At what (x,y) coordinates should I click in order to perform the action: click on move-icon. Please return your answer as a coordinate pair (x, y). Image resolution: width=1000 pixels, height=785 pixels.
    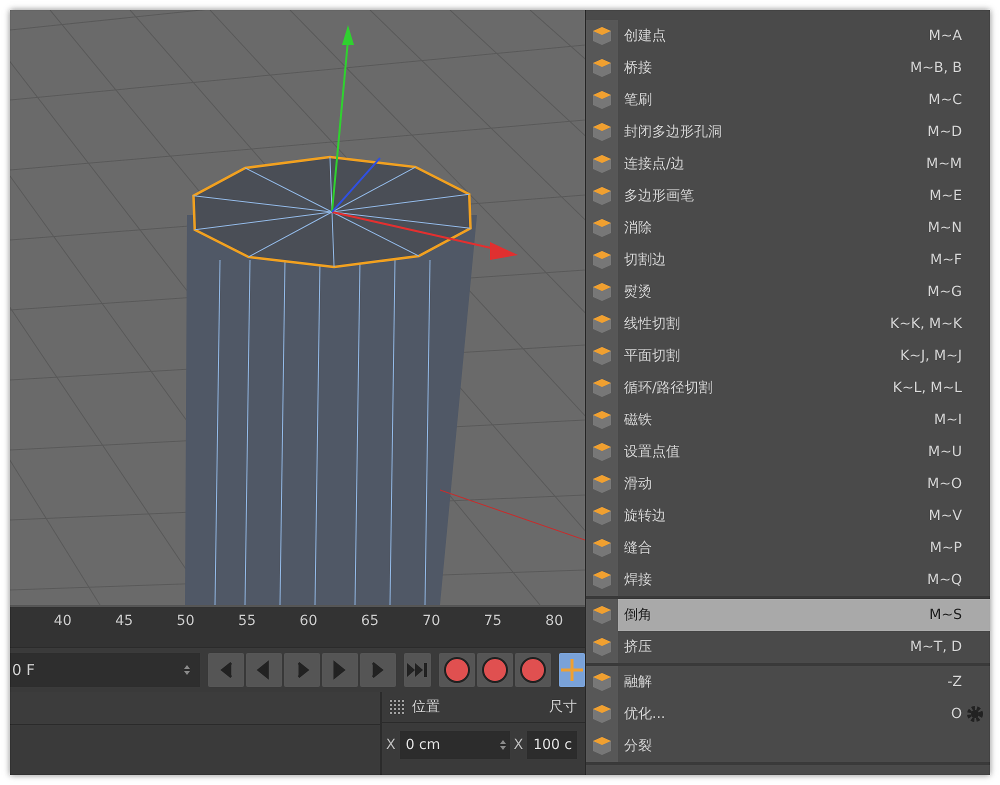
    Looking at the image, I should click on (571, 670).